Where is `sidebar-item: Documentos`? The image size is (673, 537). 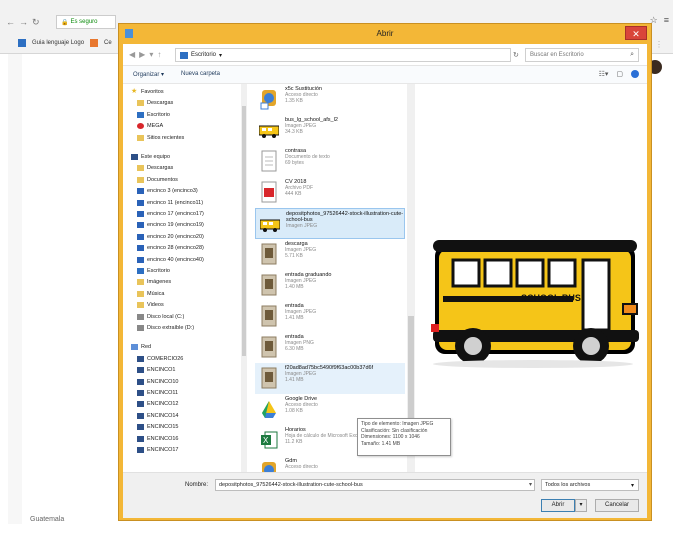 sidebar-item: Documentos is located at coordinates (157, 179).